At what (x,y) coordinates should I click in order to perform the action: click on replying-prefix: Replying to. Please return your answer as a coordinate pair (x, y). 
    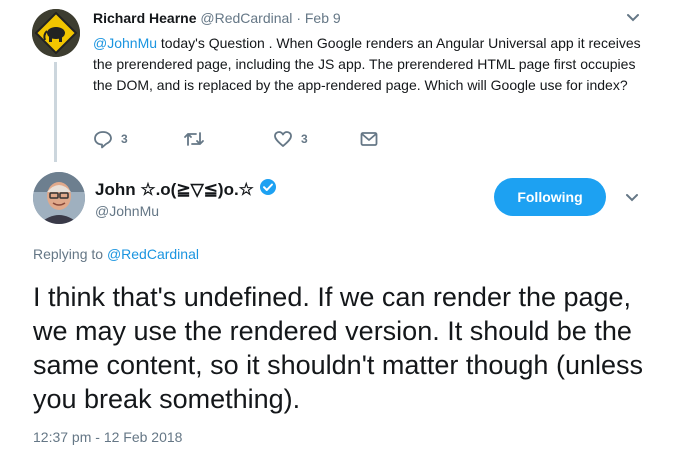
    Looking at the image, I should click on (70, 254).